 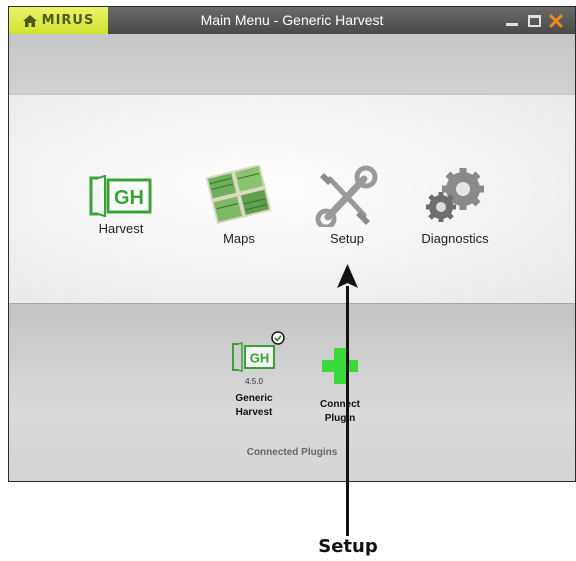 I want to click on close-icon, so click(x=556, y=20).